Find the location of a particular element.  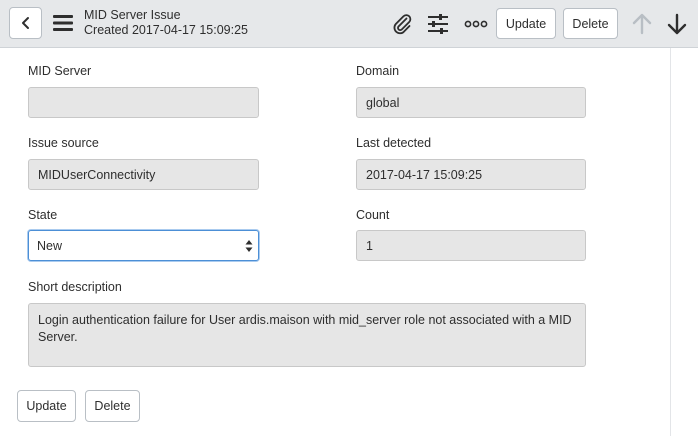

more-icon is located at coordinates (476, 24).